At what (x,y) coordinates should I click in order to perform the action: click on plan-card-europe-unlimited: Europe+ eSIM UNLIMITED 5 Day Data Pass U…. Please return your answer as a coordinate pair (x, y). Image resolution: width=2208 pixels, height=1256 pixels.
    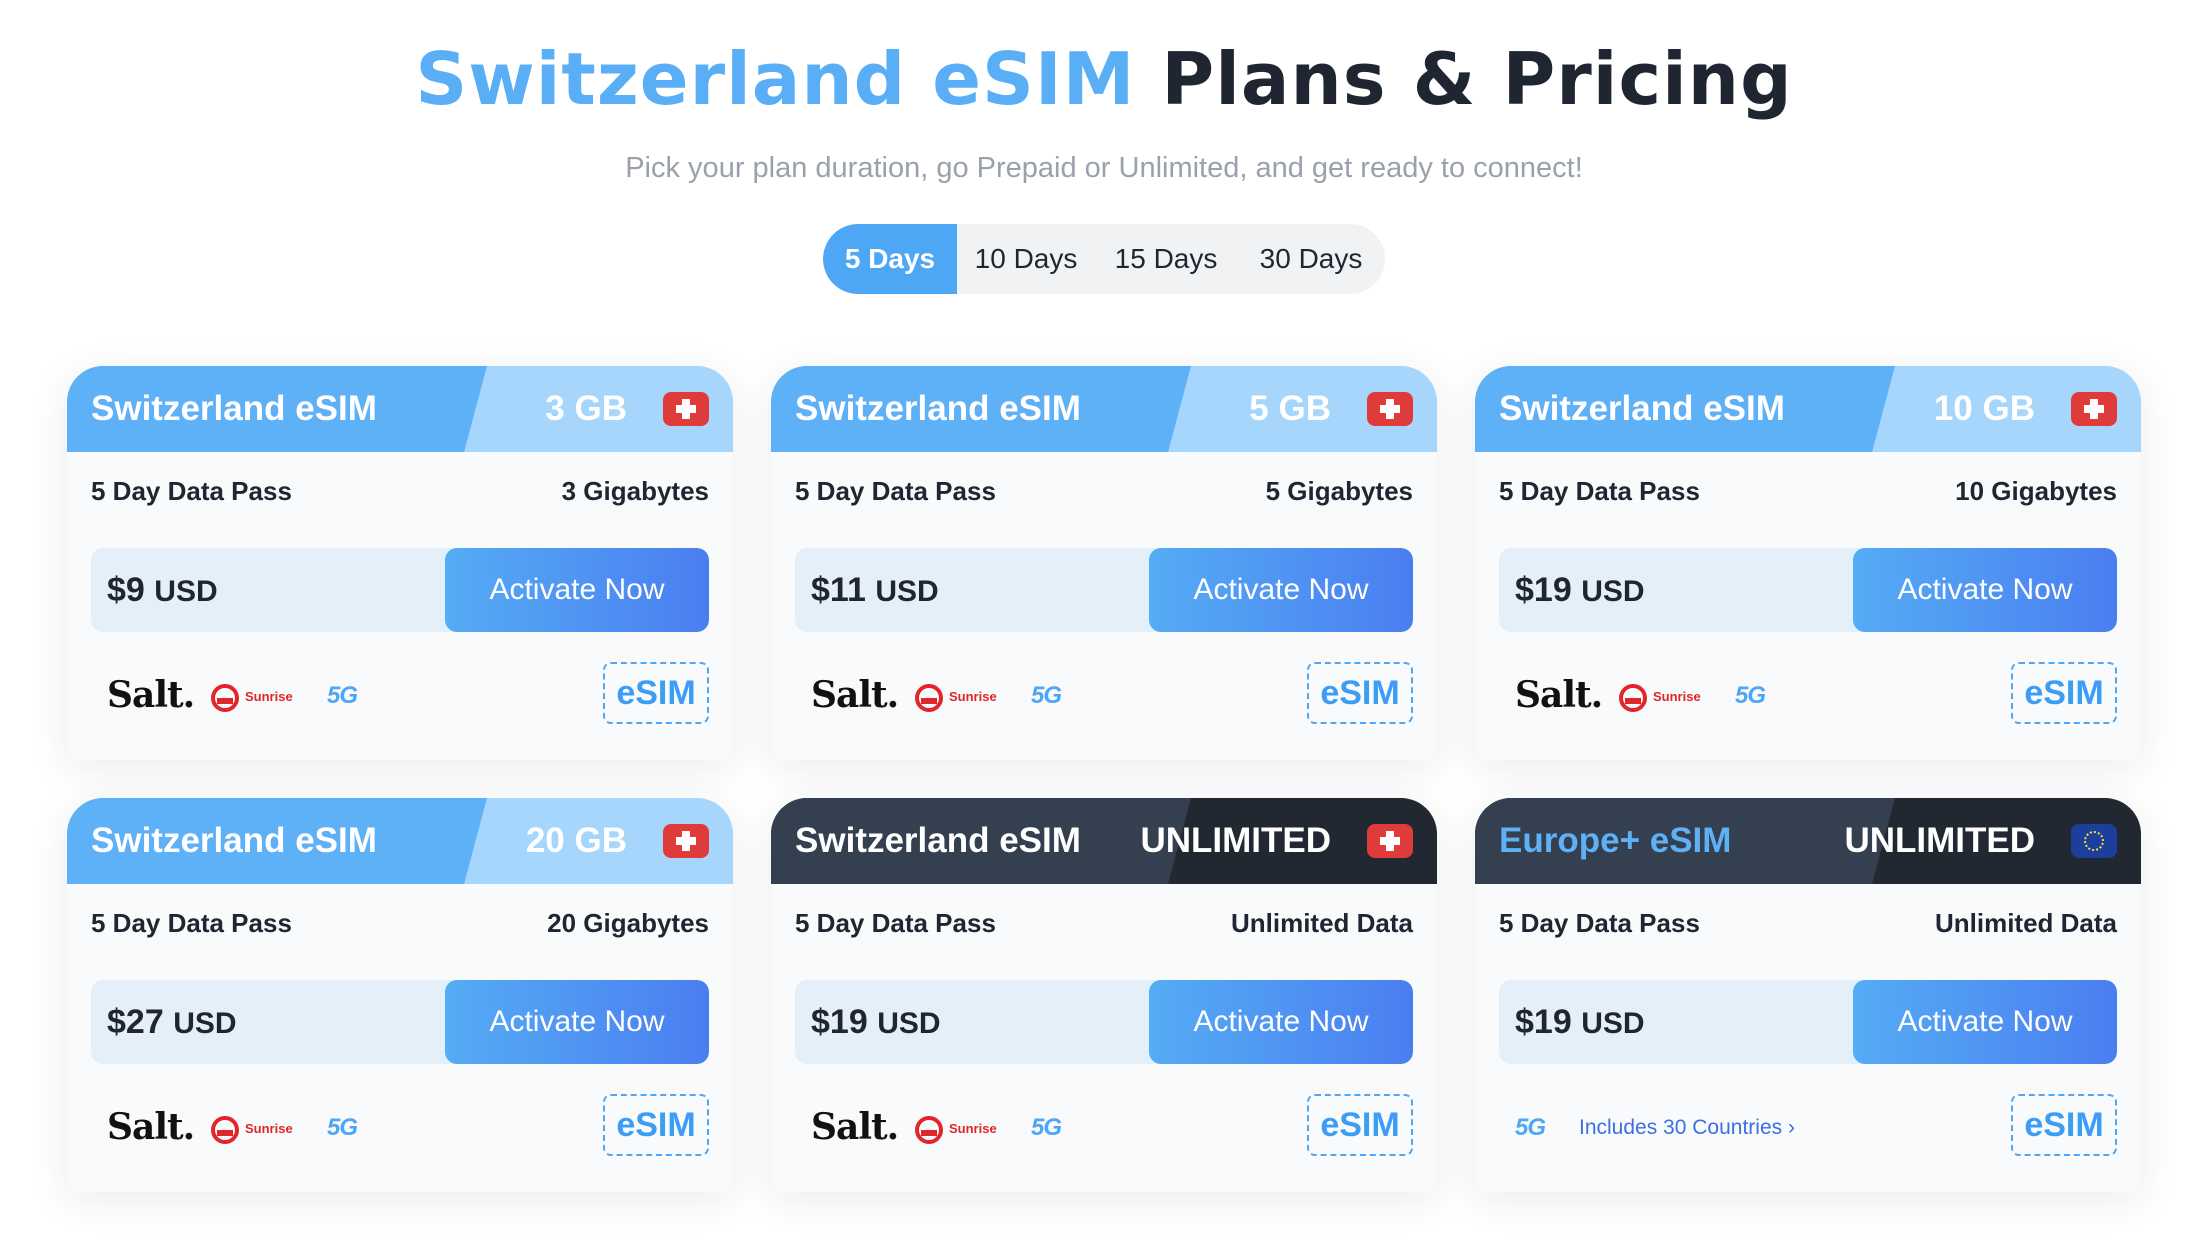
    Looking at the image, I should click on (1808, 995).